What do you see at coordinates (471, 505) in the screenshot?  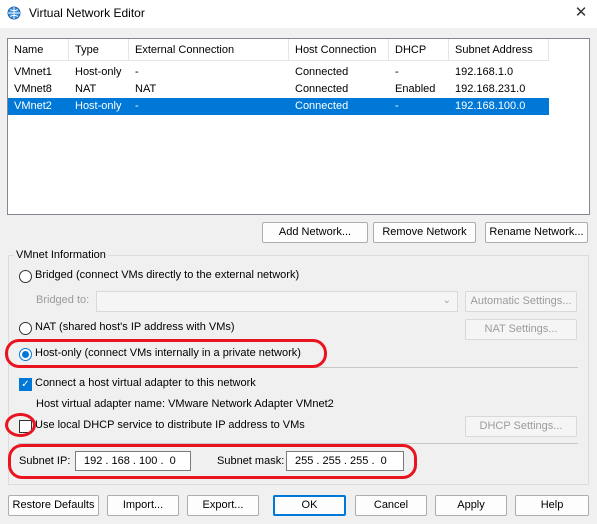 I see `apply-button: Apply` at bounding box center [471, 505].